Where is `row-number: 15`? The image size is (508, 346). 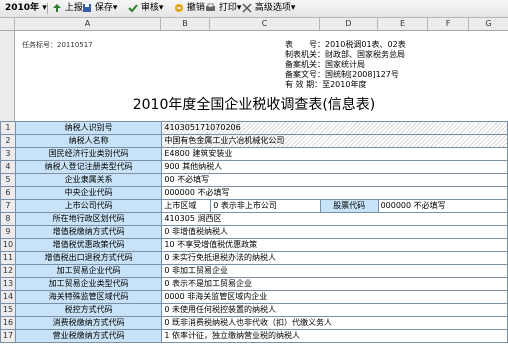 row-number: 15 is located at coordinates (8, 310).